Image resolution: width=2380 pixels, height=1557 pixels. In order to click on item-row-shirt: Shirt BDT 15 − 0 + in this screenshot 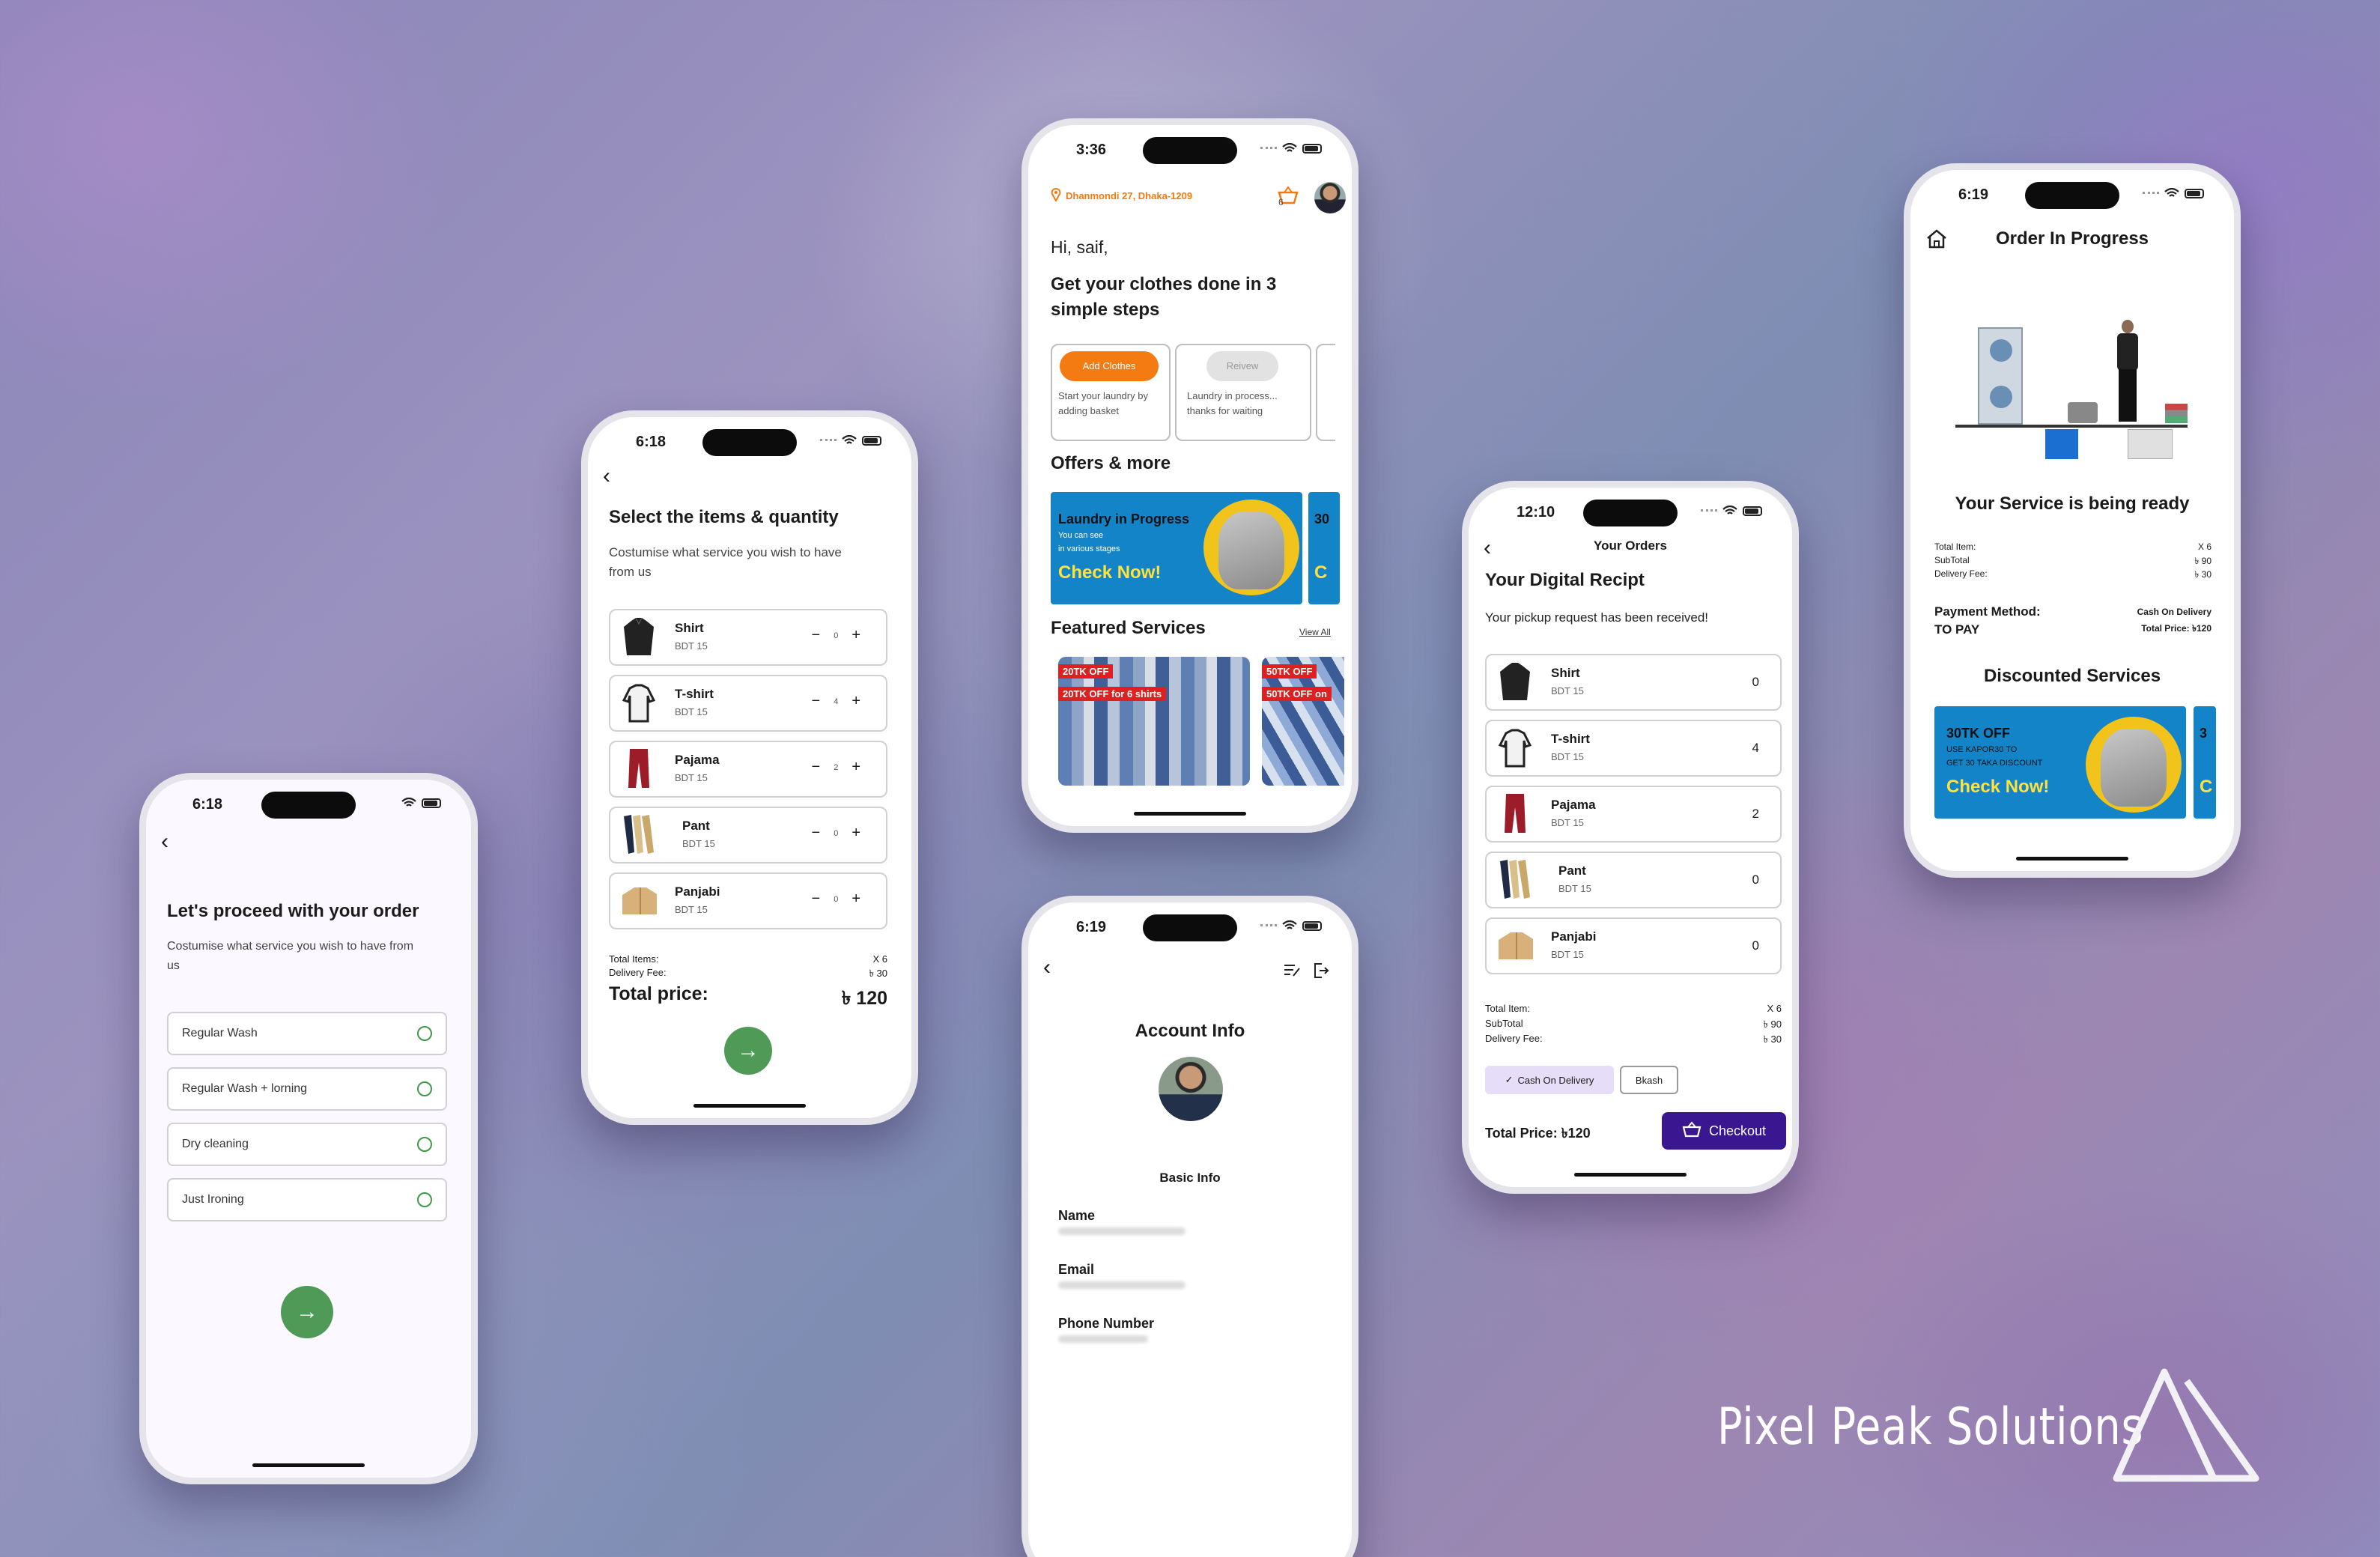, I will do `click(748, 637)`.